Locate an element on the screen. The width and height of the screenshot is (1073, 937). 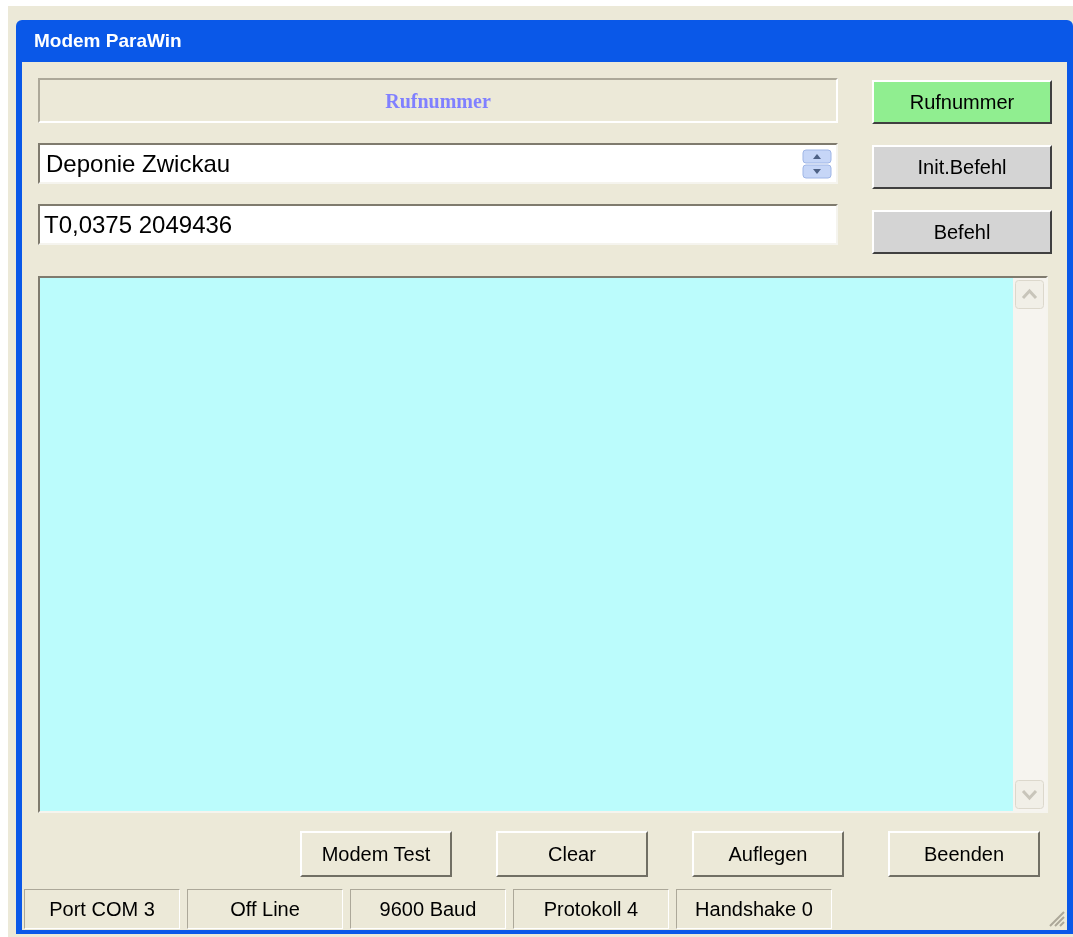
action-button: Modem Test is located at coordinates (376, 854).